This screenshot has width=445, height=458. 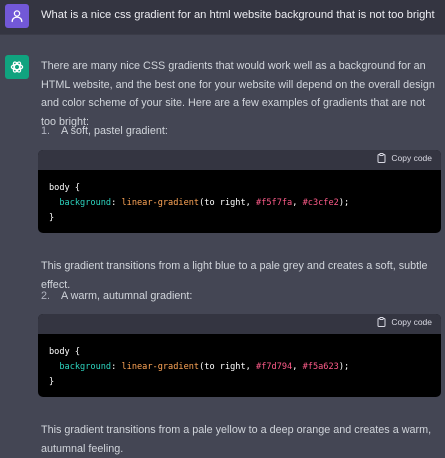 I want to click on list-item-2: 2. A warm, autumnal gradient:, so click(x=116, y=296).